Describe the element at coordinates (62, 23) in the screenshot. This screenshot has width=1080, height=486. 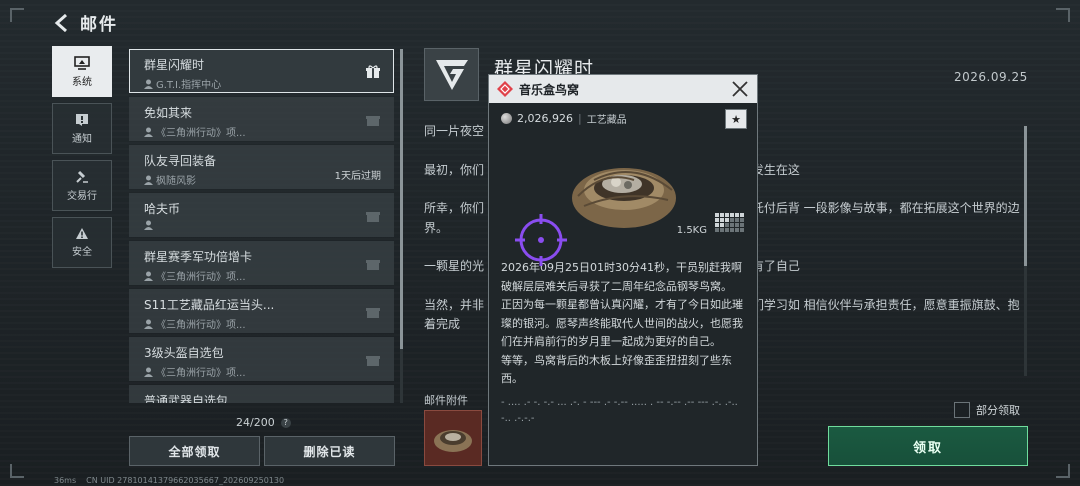
I see `back-arrow-icon` at that location.